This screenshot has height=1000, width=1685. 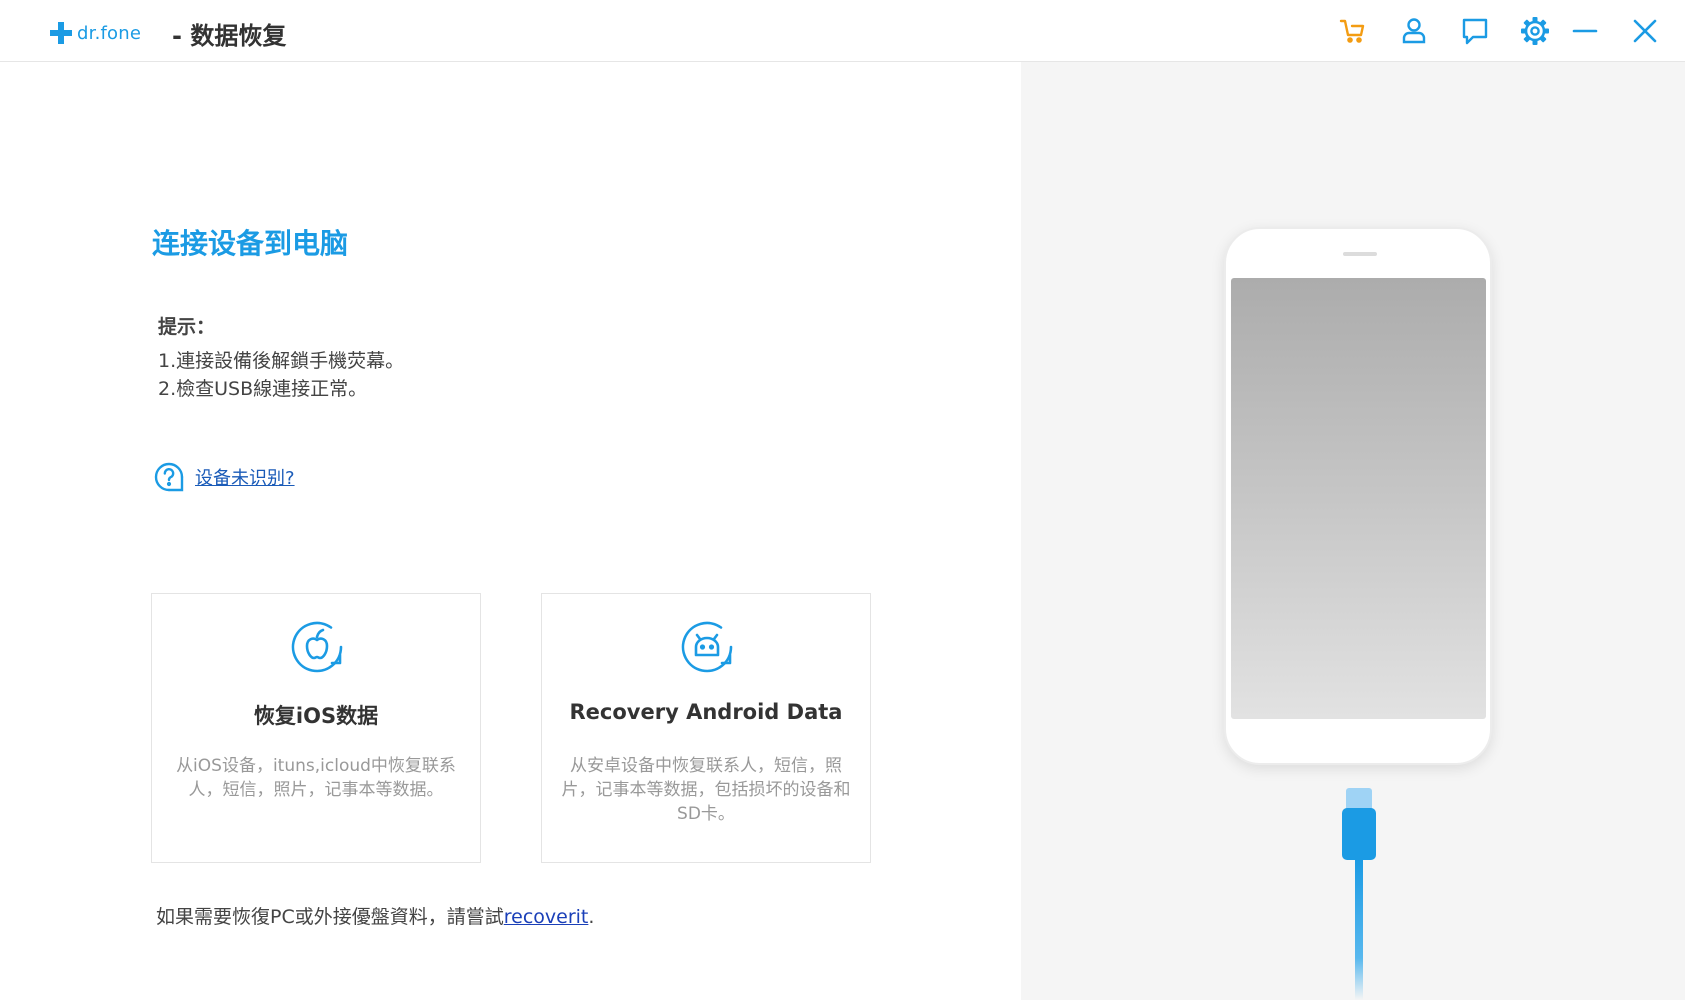 I want to click on recoverit-hint-suffix: ., so click(x=591, y=917).